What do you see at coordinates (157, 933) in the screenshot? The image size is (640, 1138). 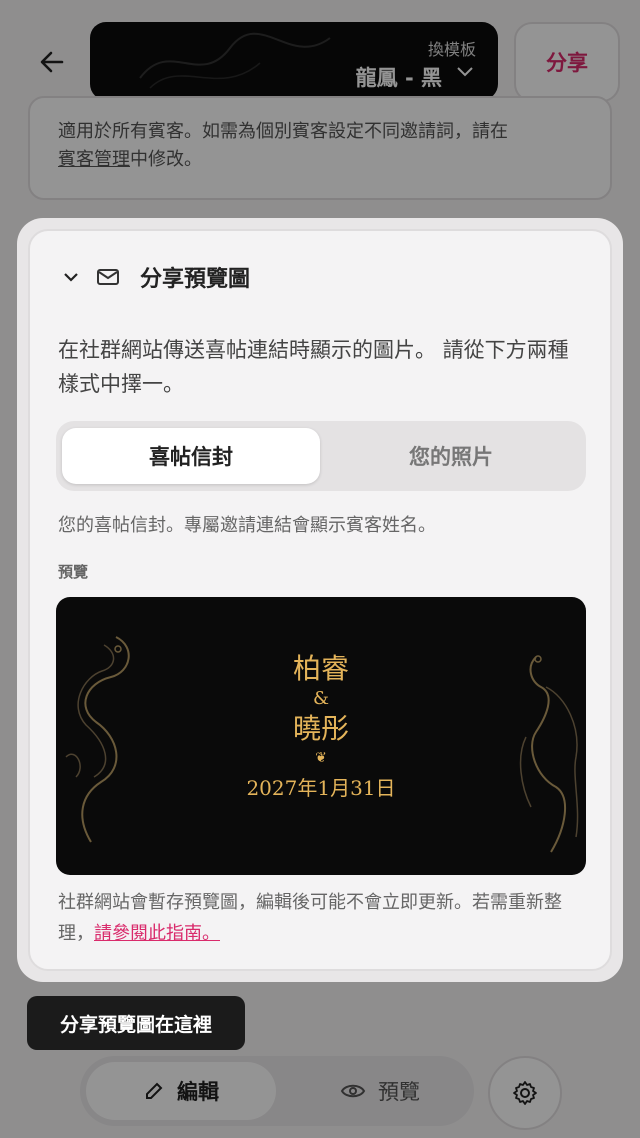 I see `guide-link: 請參閱此指南。` at bounding box center [157, 933].